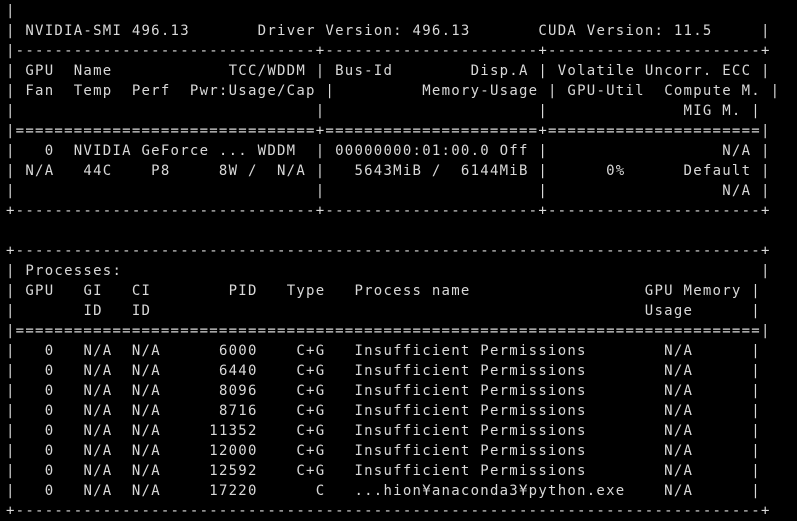 The height and width of the screenshot is (521, 797). Describe the element at coordinates (74, 271) in the screenshot. I see `processes-title: Processes:` at that location.